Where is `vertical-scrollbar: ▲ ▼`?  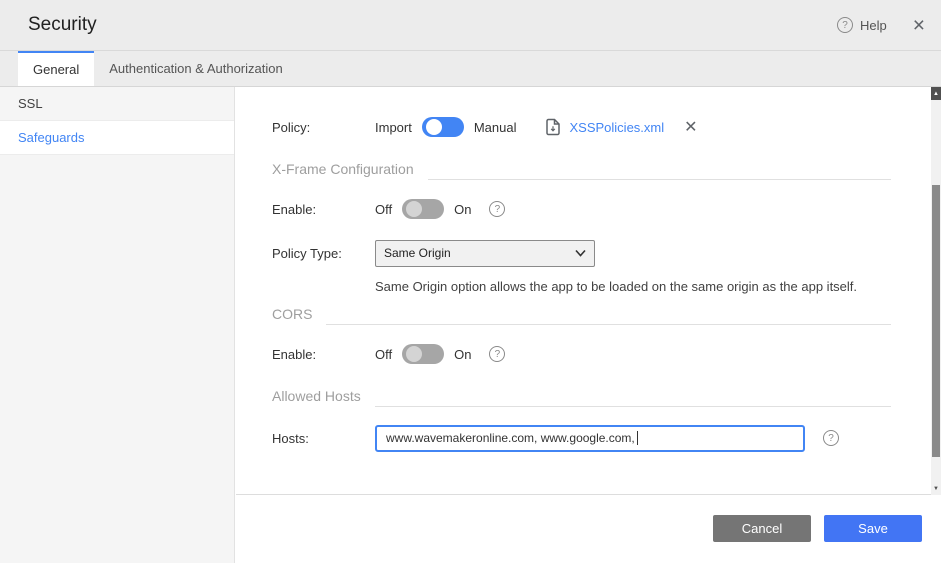
vertical-scrollbar: ▲ ▼ is located at coordinates (936, 291).